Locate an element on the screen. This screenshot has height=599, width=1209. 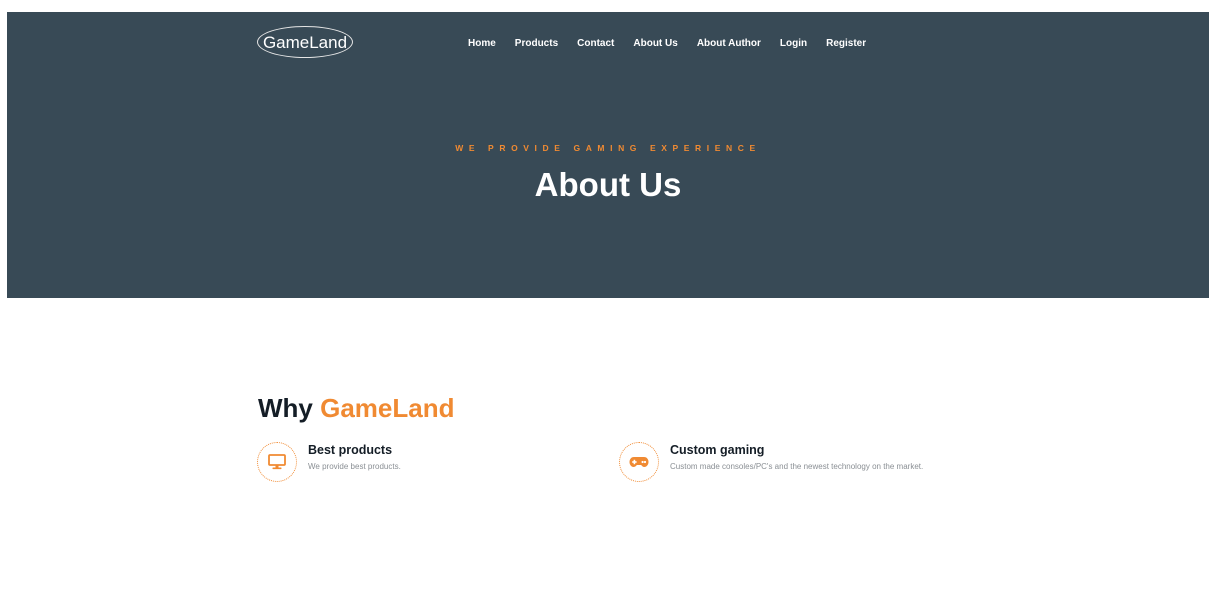
feature-title: Custom gaming is located at coordinates (717, 450).